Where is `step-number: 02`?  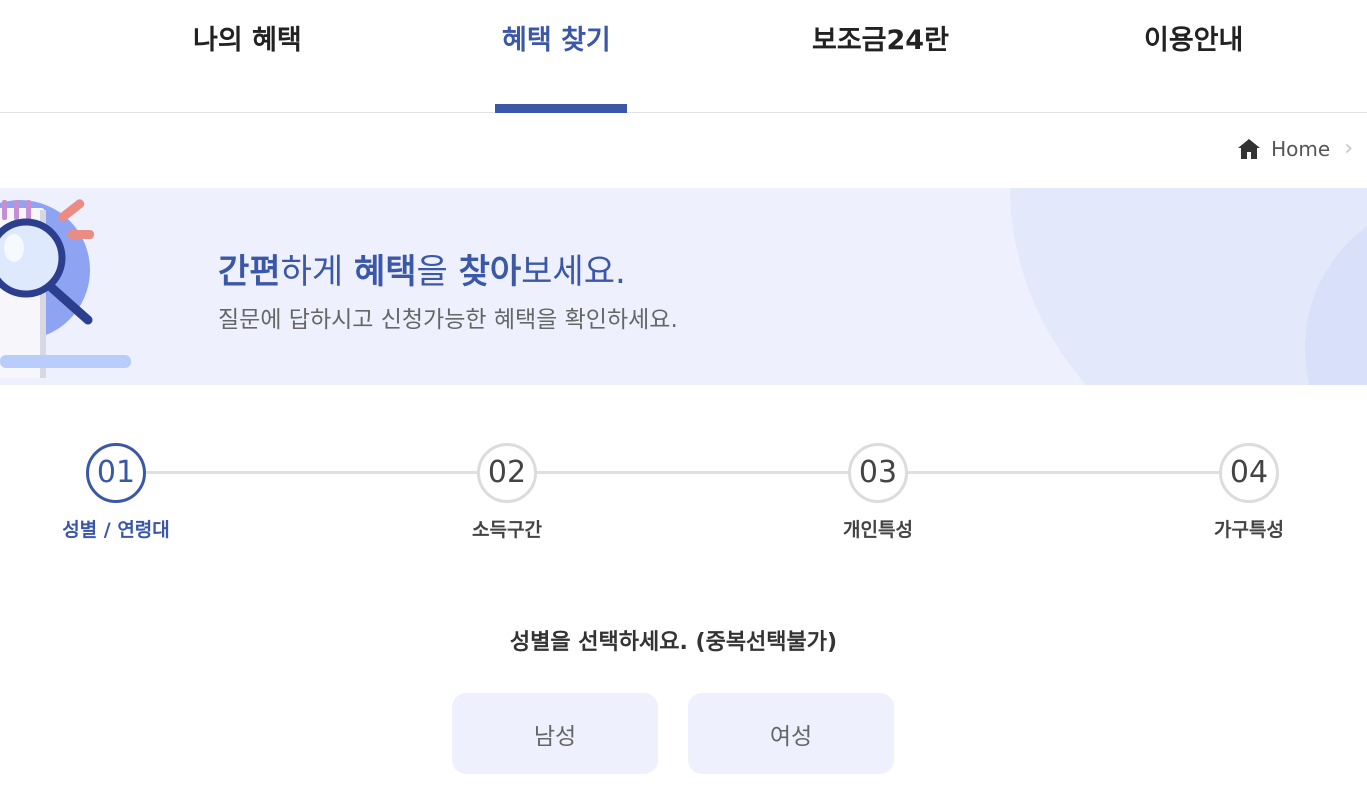
step-number: 02 is located at coordinates (507, 473).